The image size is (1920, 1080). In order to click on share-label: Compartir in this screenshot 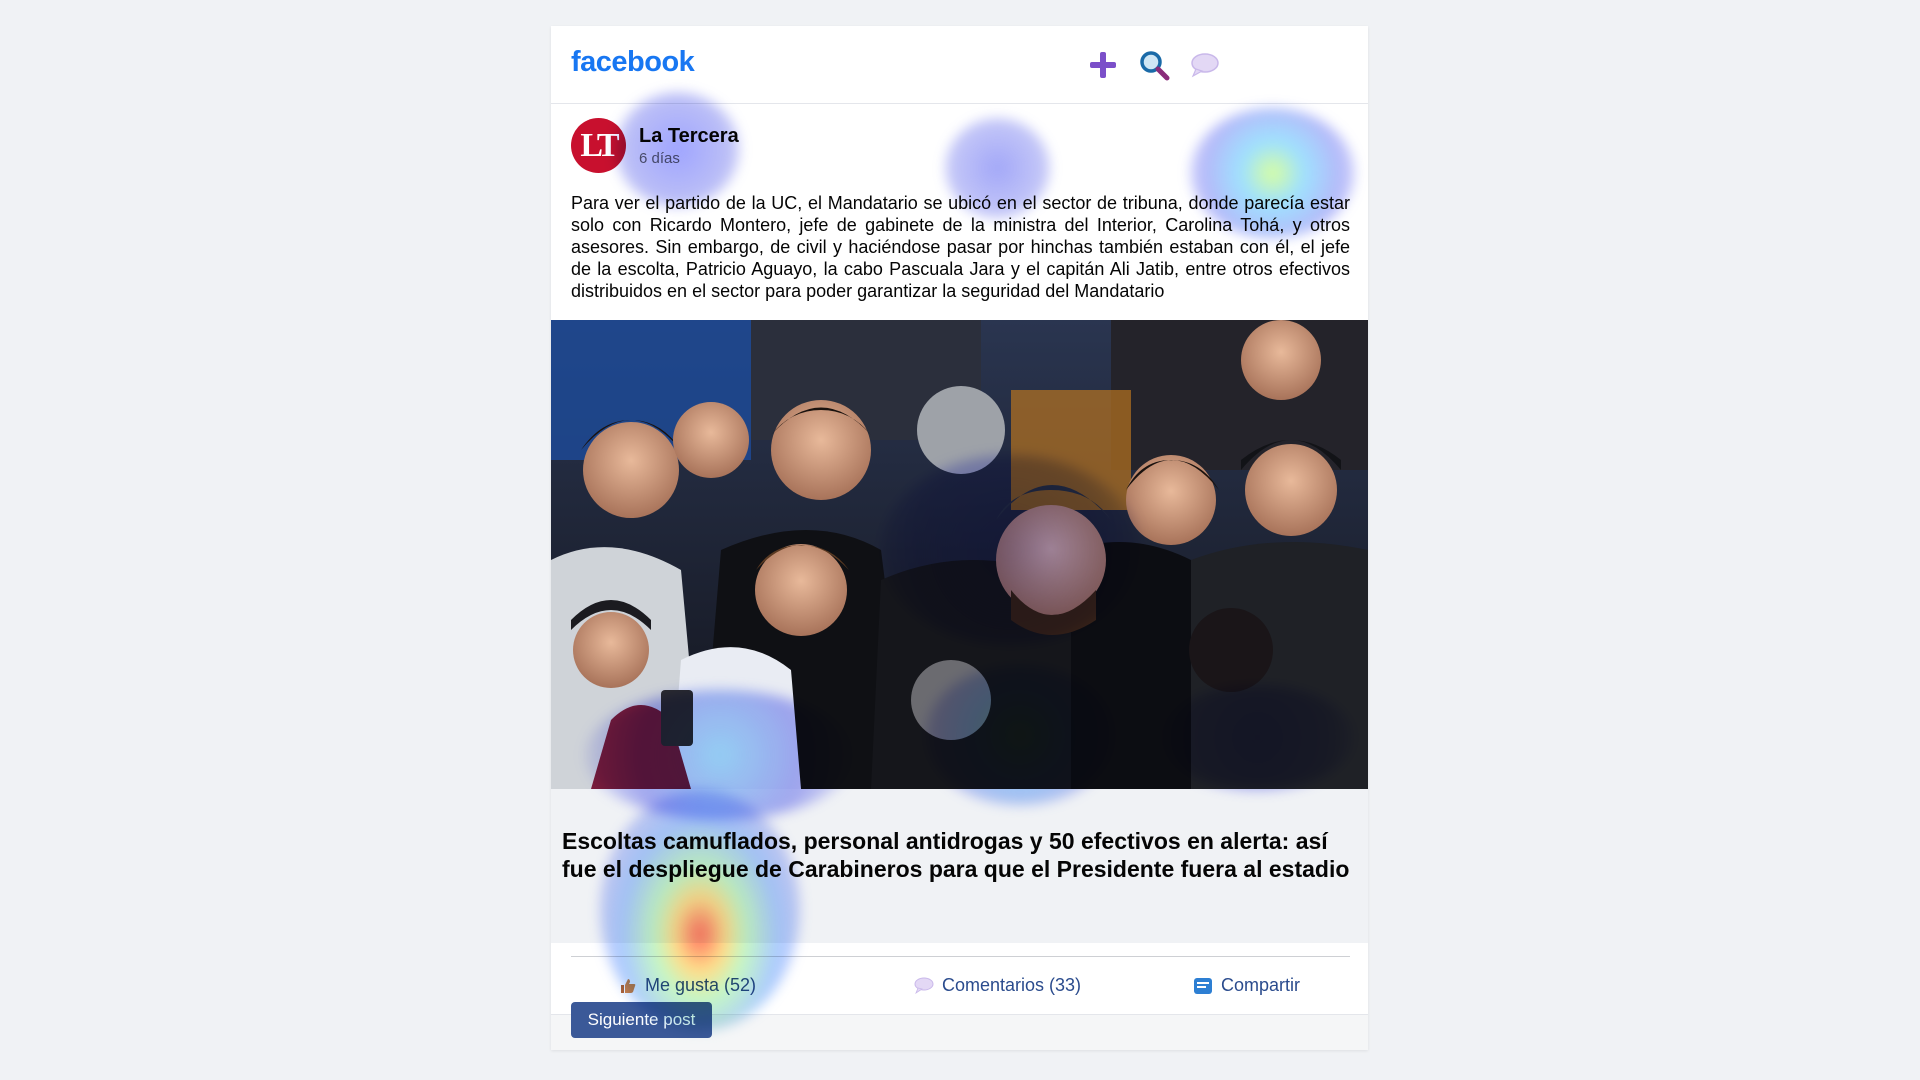, I will do `click(1261, 985)`.